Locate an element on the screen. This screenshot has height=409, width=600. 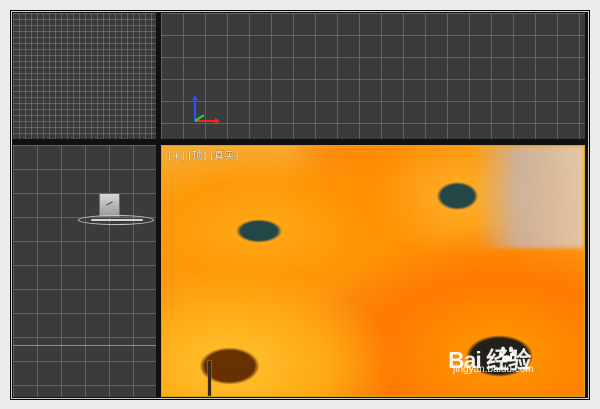
baidu-watermark: Bai 经验 jingyan.baidu.com is located at coordinates (508, 359).